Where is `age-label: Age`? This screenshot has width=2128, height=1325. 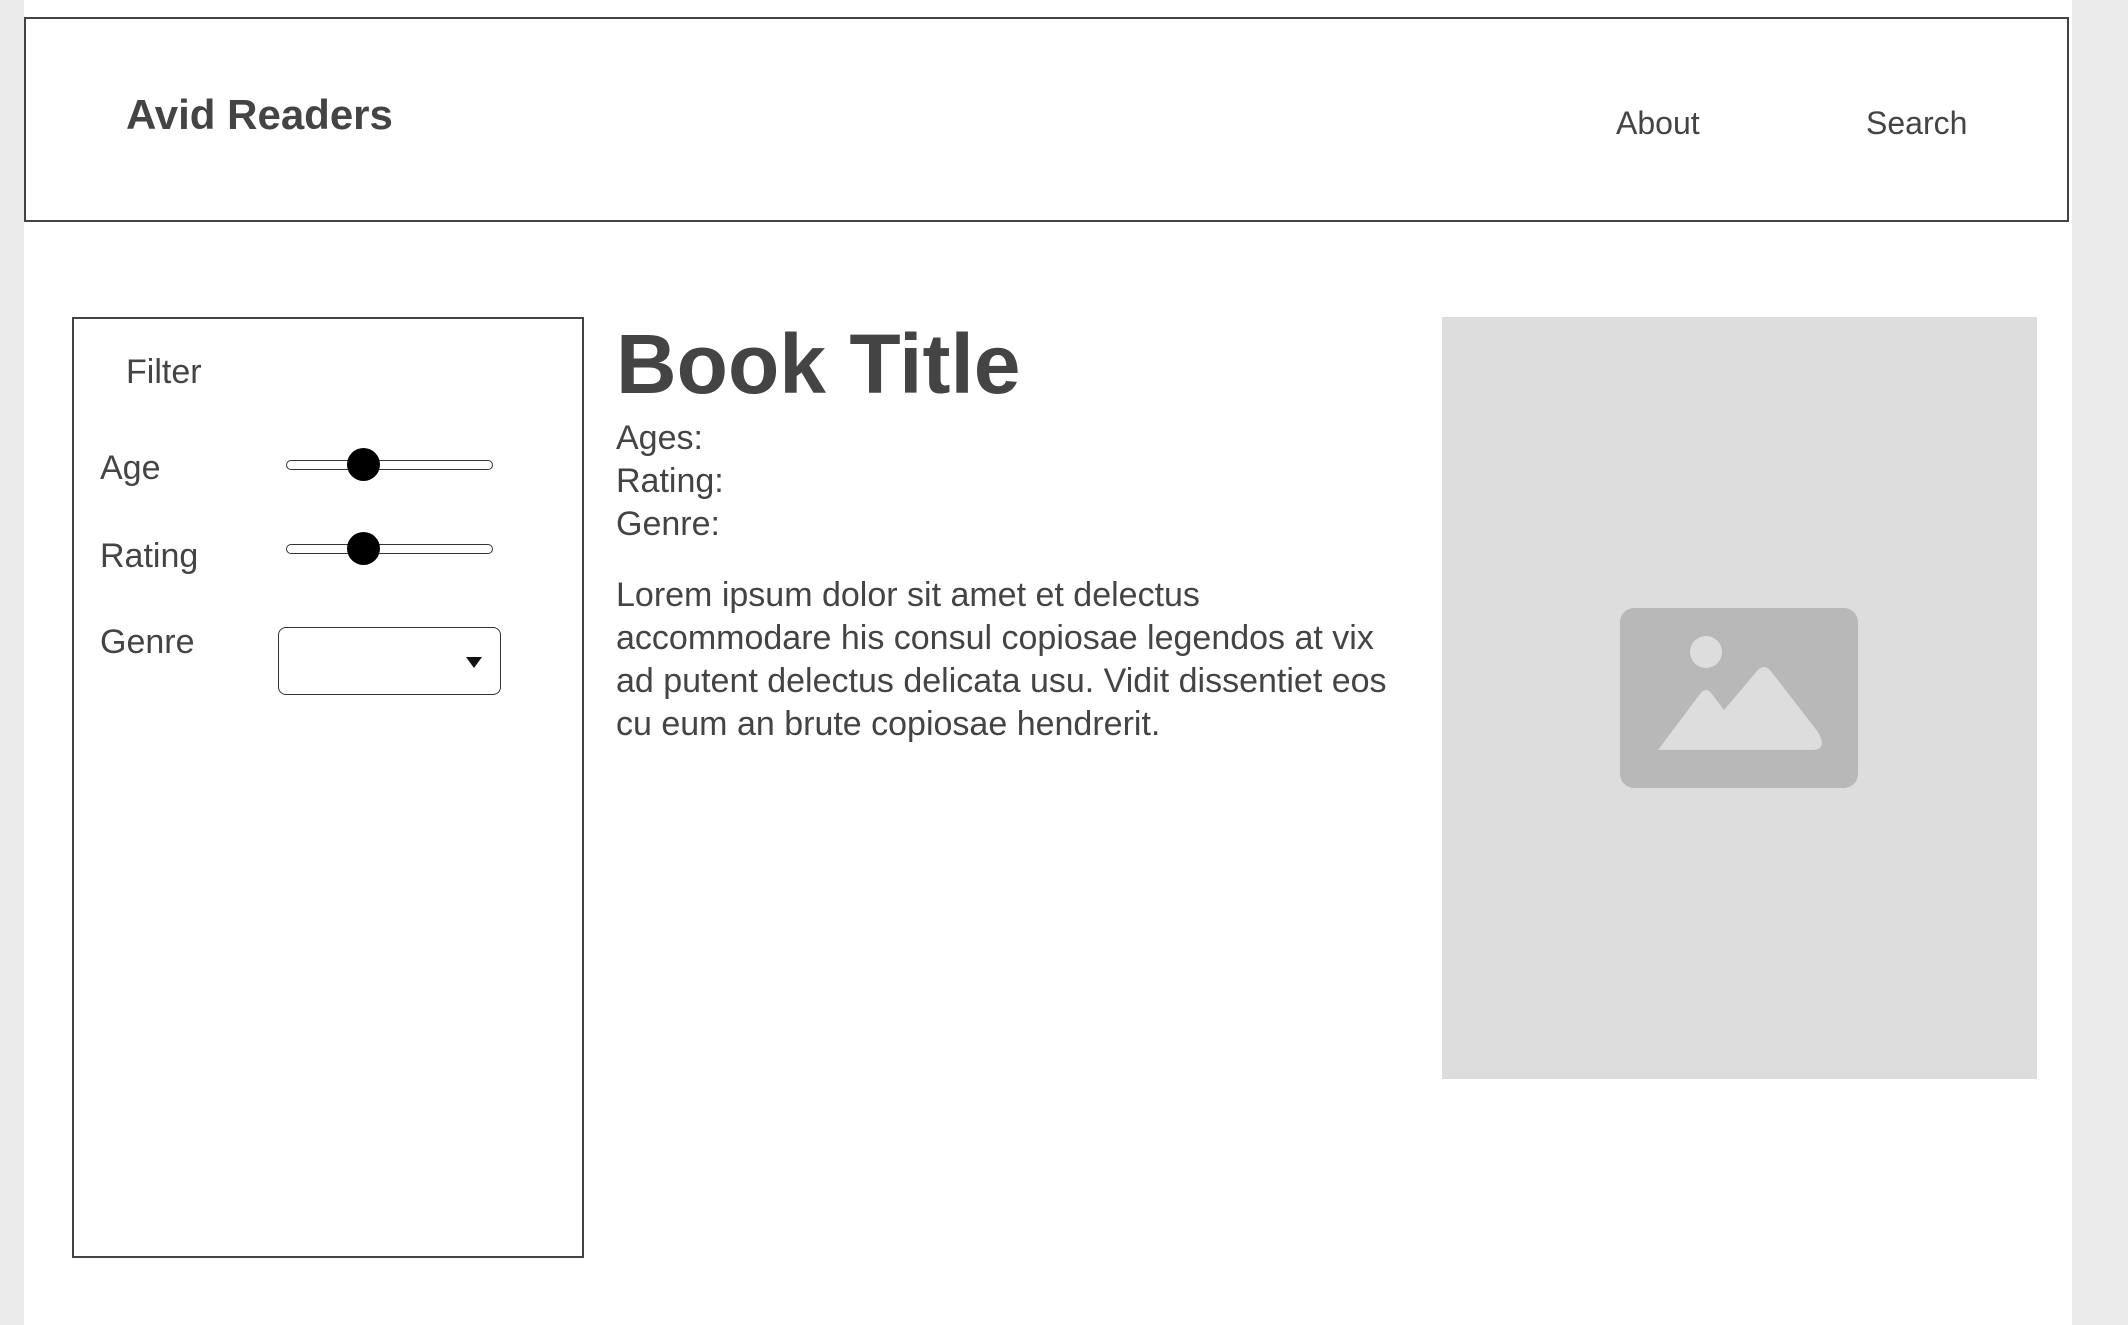 age-label: Age is located at coordinates (130, 468).